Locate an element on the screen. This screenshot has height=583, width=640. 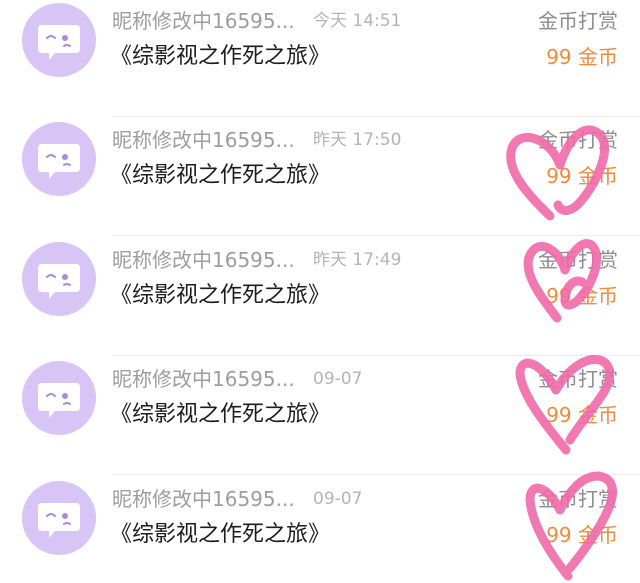
timestamp: 昨天 17:50 is located at coordinates (357, 140).